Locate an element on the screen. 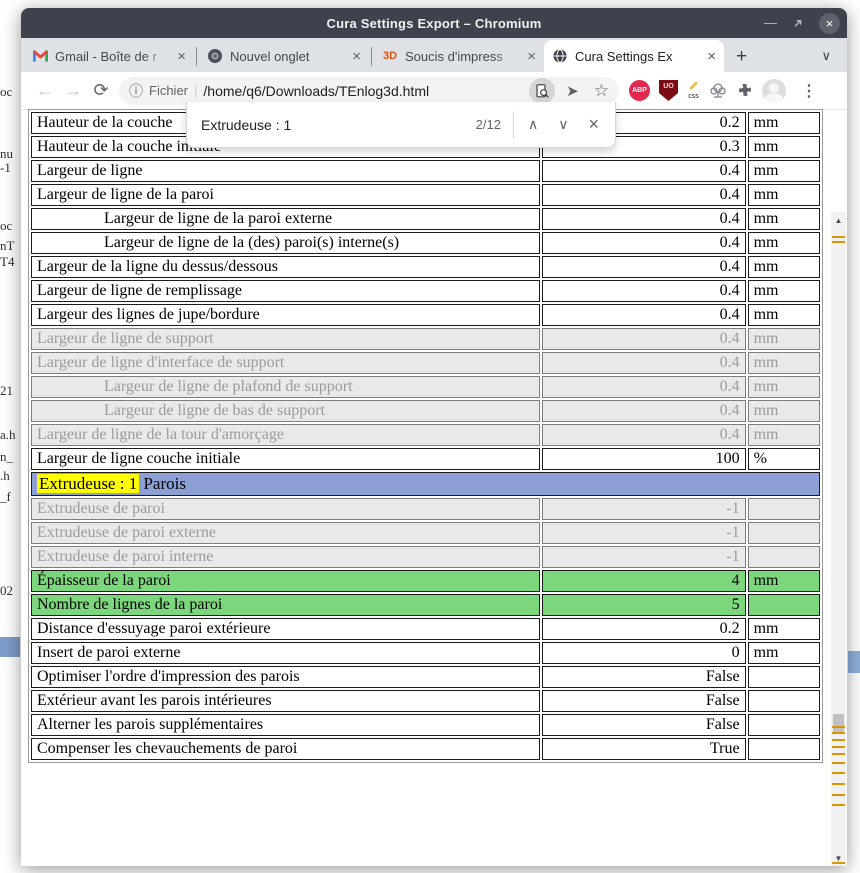 Image resolution: width=860 pixels, height=873 pixels. tab-label: Soucis d'impress is located at coordinates (454, 56).